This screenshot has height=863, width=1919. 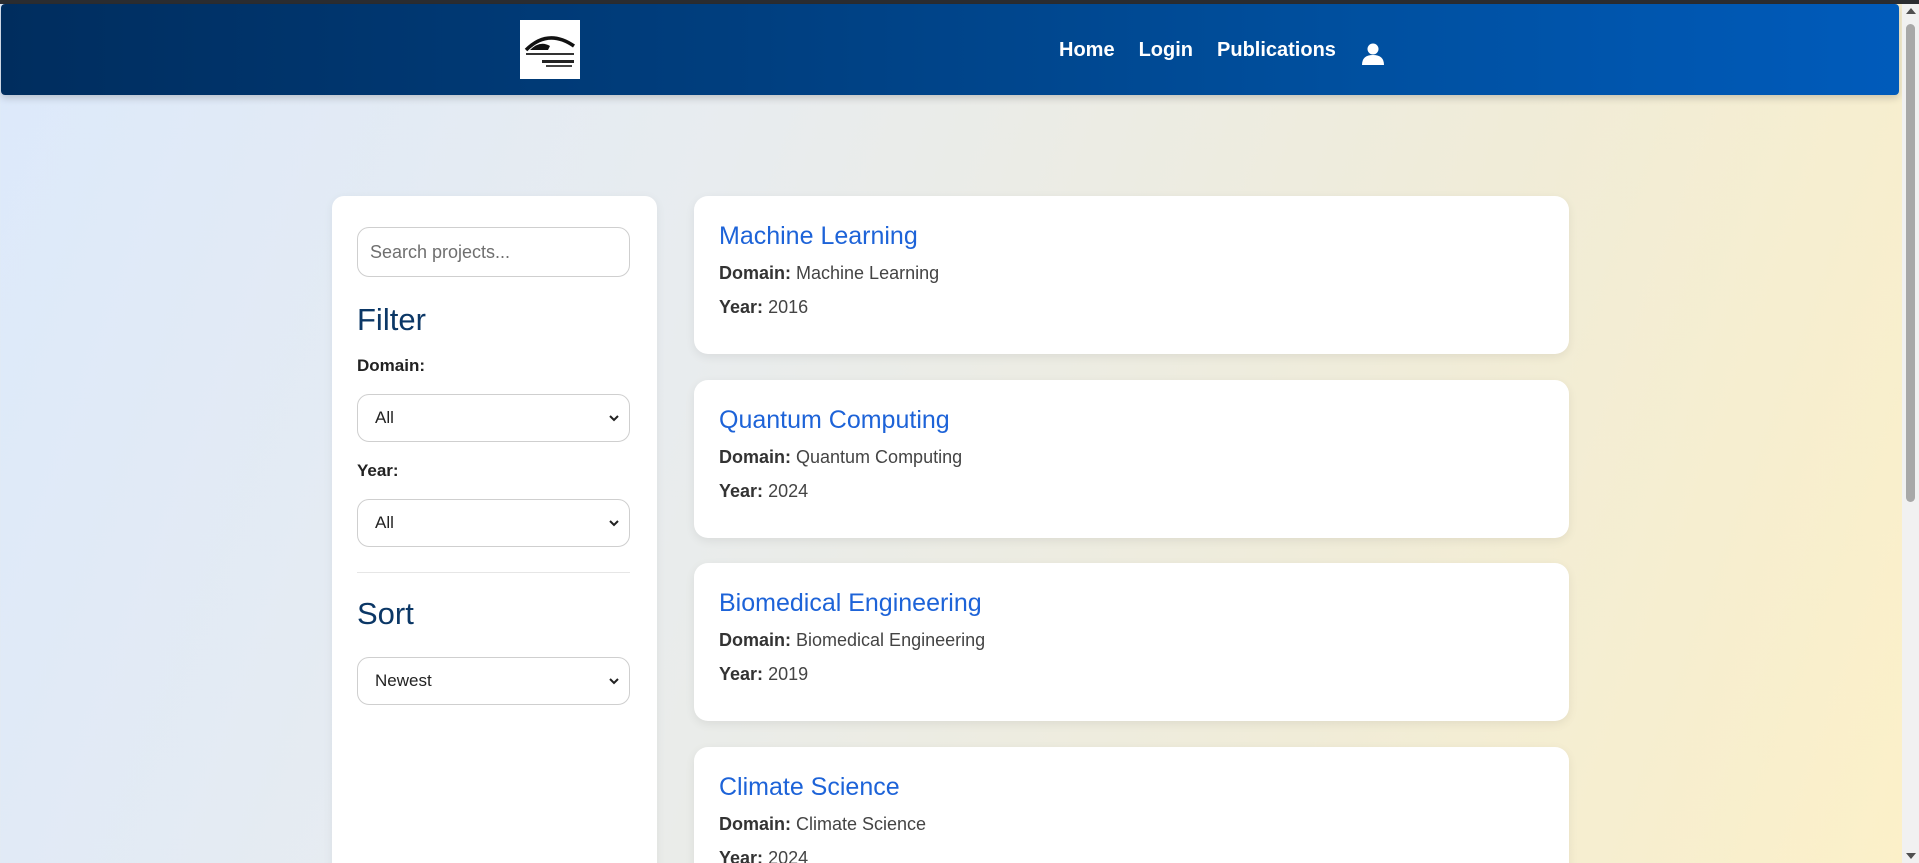 What do you see at coordinates (818, 236) in the screenshot?
I see `project-title-link: Machine Learning` at bounding box center [818, 236].